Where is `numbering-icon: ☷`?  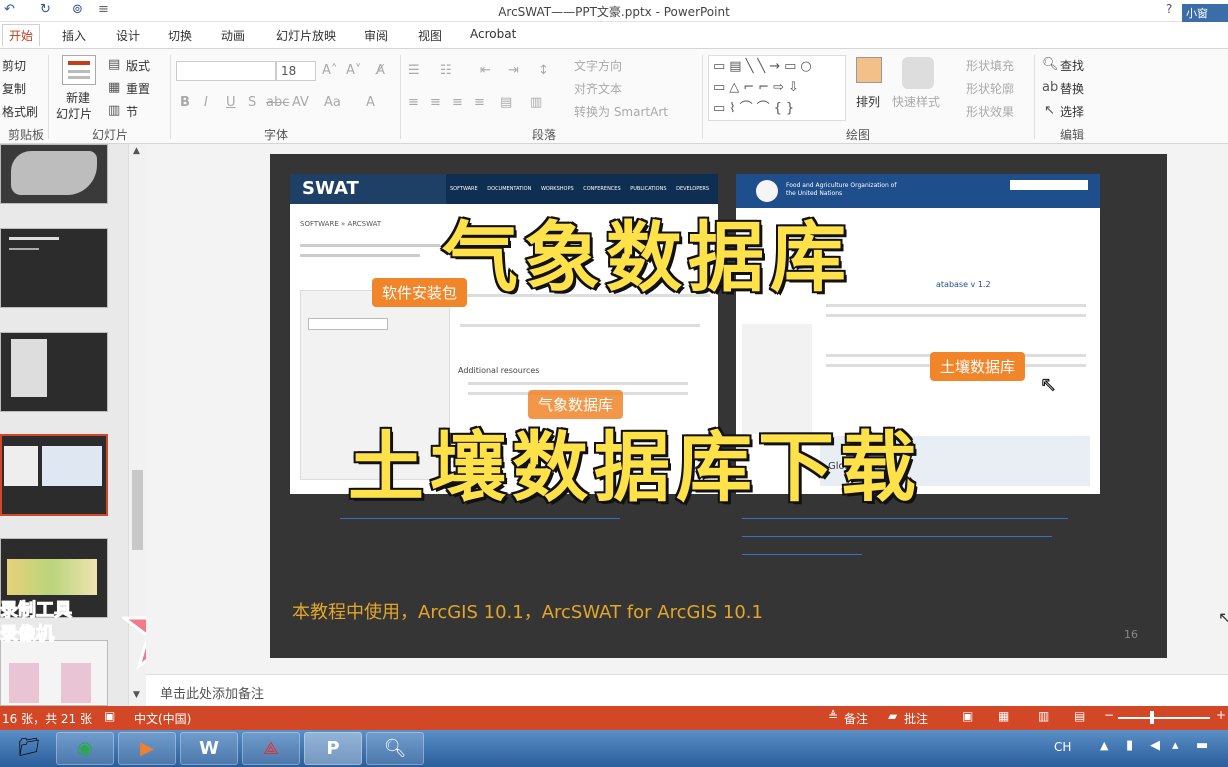
numbering-icon: ☷ is located at coordinates (446, 70).